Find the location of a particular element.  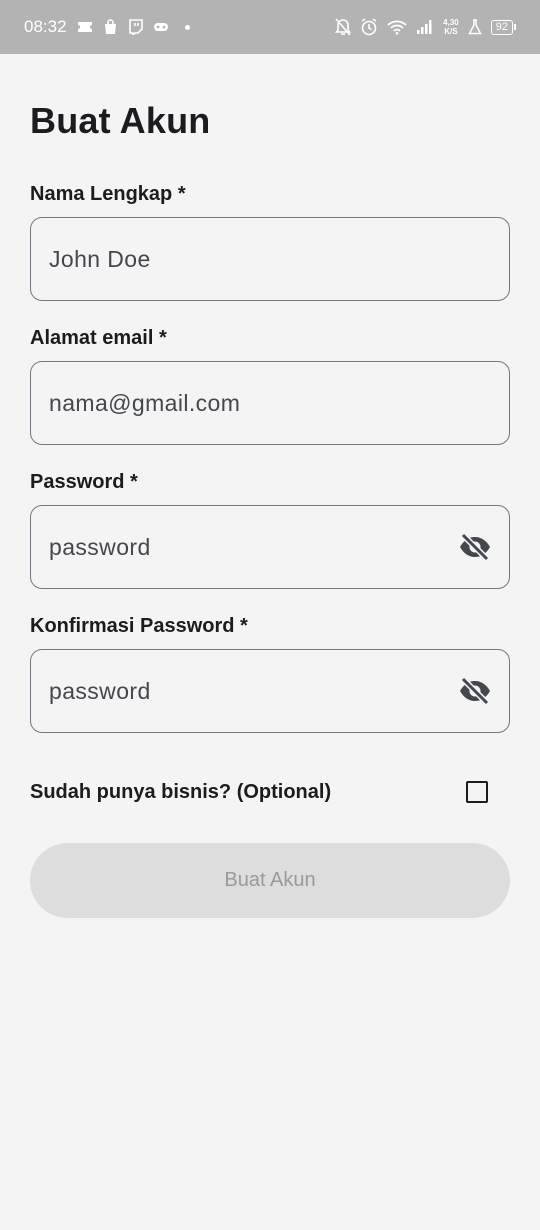

full-name-input is located at coordinates (270, 259).